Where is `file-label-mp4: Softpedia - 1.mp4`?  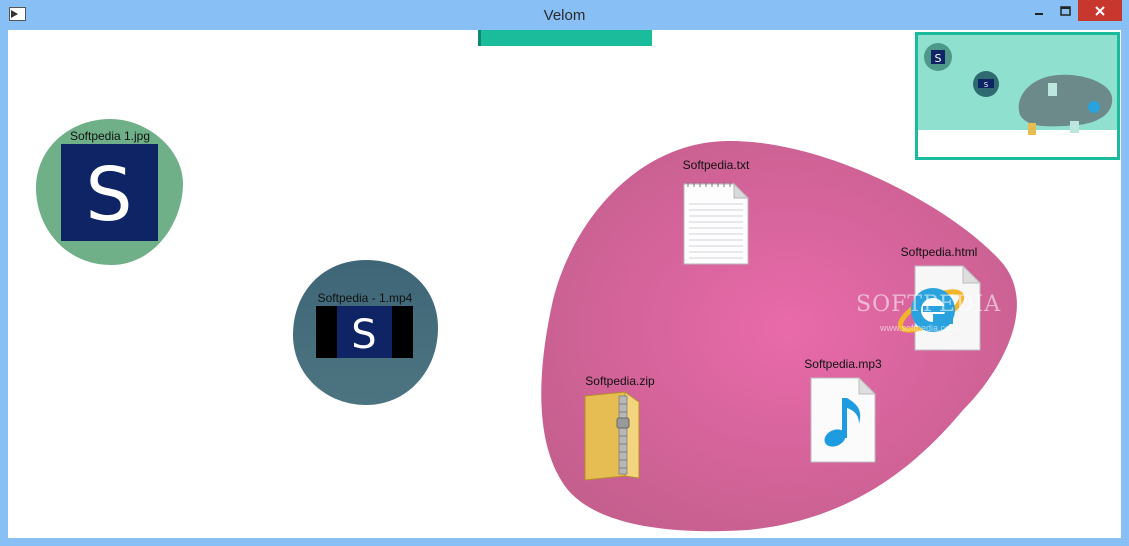 file-label-mp4: Softpedia - 1.mp4 is located at coordinates (365, 298).